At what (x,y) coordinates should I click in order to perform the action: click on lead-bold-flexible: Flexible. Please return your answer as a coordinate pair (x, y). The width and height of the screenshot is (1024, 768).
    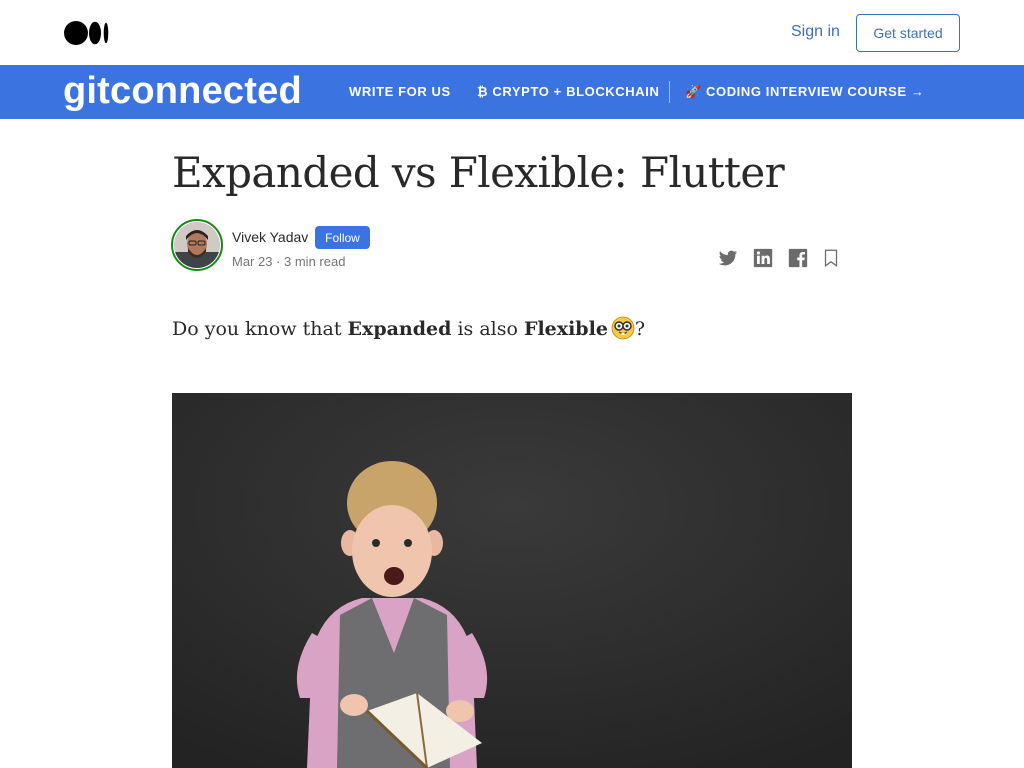
    Looking at the image, I should click on (565, 329).